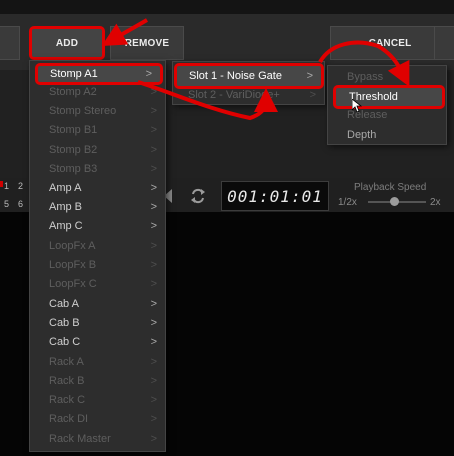  I want to click on menu-item-loopfx-a: LoopFx A >, so click(97, 246).